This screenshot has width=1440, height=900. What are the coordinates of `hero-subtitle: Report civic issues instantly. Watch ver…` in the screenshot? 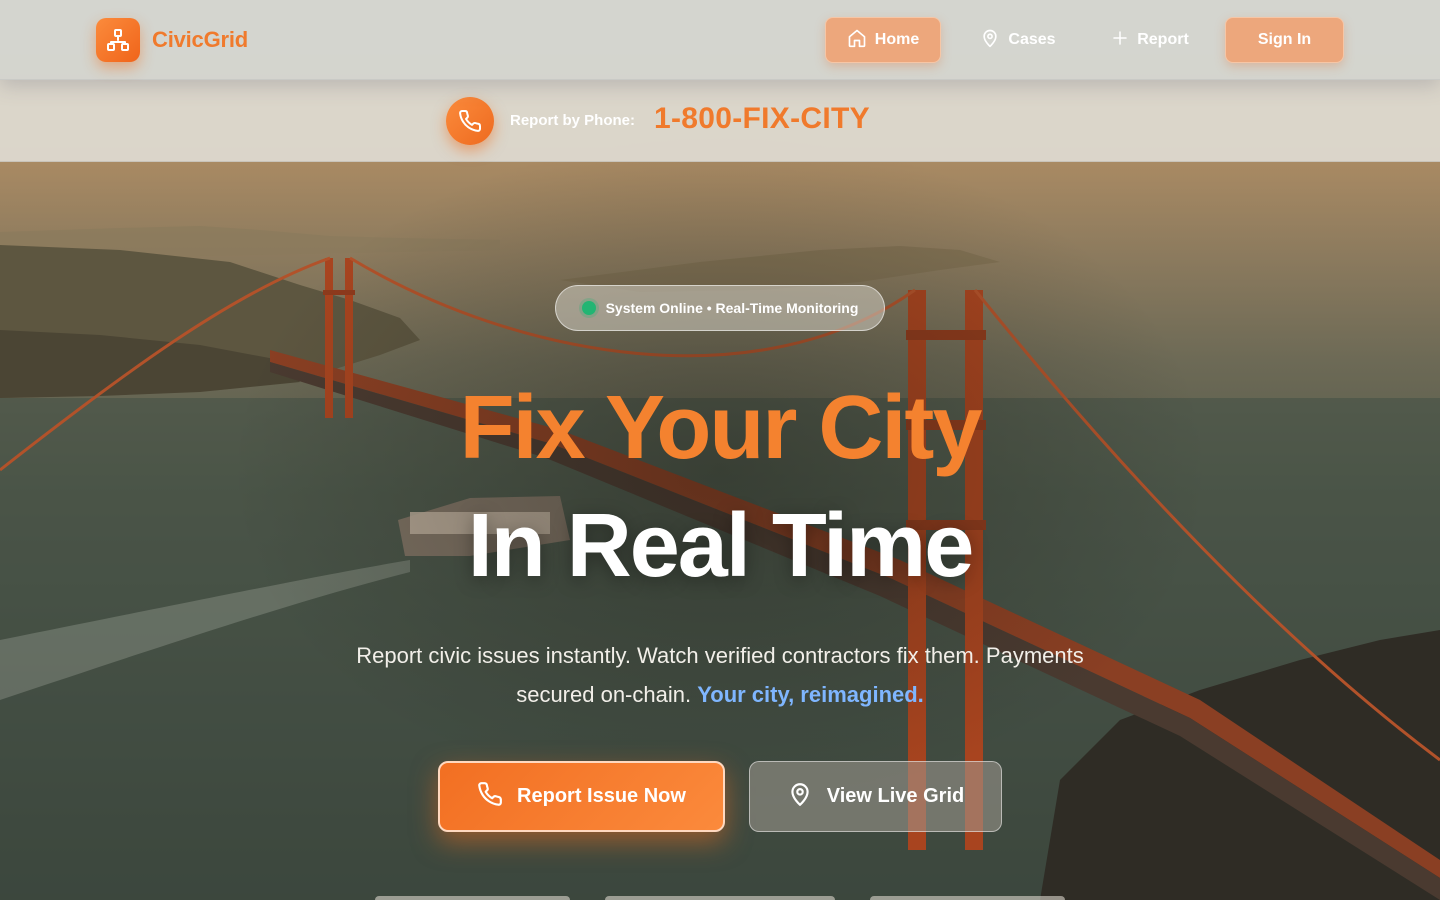 It's located at (720, 675).